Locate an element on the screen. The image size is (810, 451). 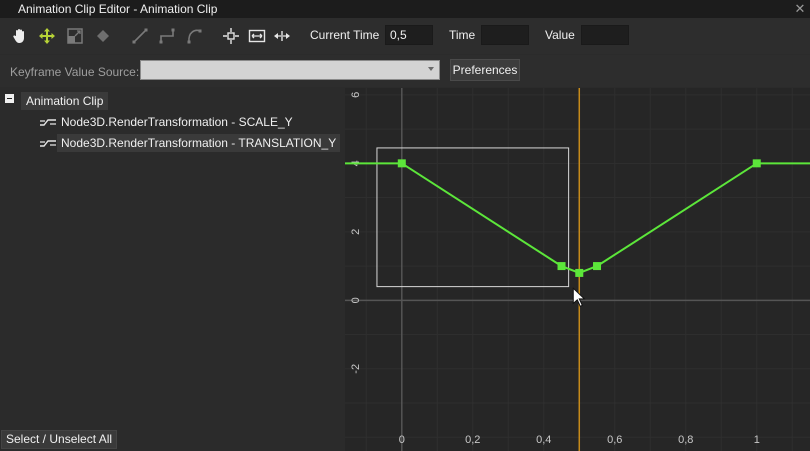
keyframe-source-row: Keyframe Value Source: Preferences is located at coordinates (405, 71).